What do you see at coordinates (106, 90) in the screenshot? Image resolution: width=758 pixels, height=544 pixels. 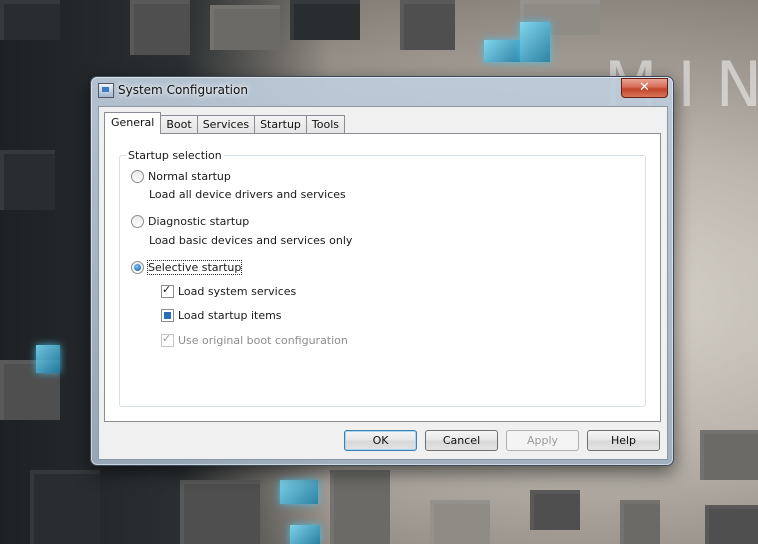 I see `msconfig-app-icon` at bounding box center [106, 90].